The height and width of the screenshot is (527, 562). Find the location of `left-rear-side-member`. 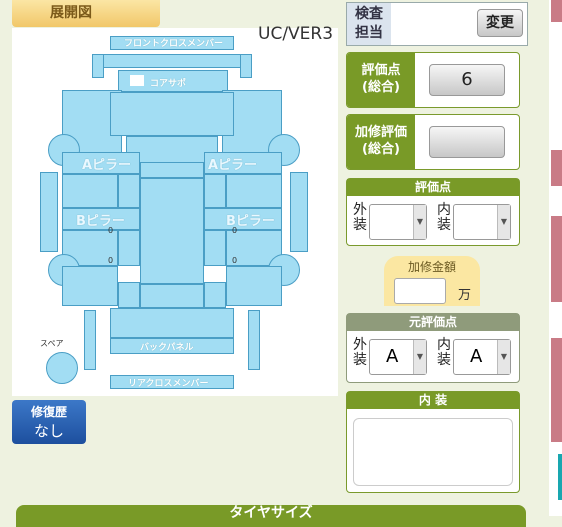

left-rear-side-member is located at coordinates (90, 340).